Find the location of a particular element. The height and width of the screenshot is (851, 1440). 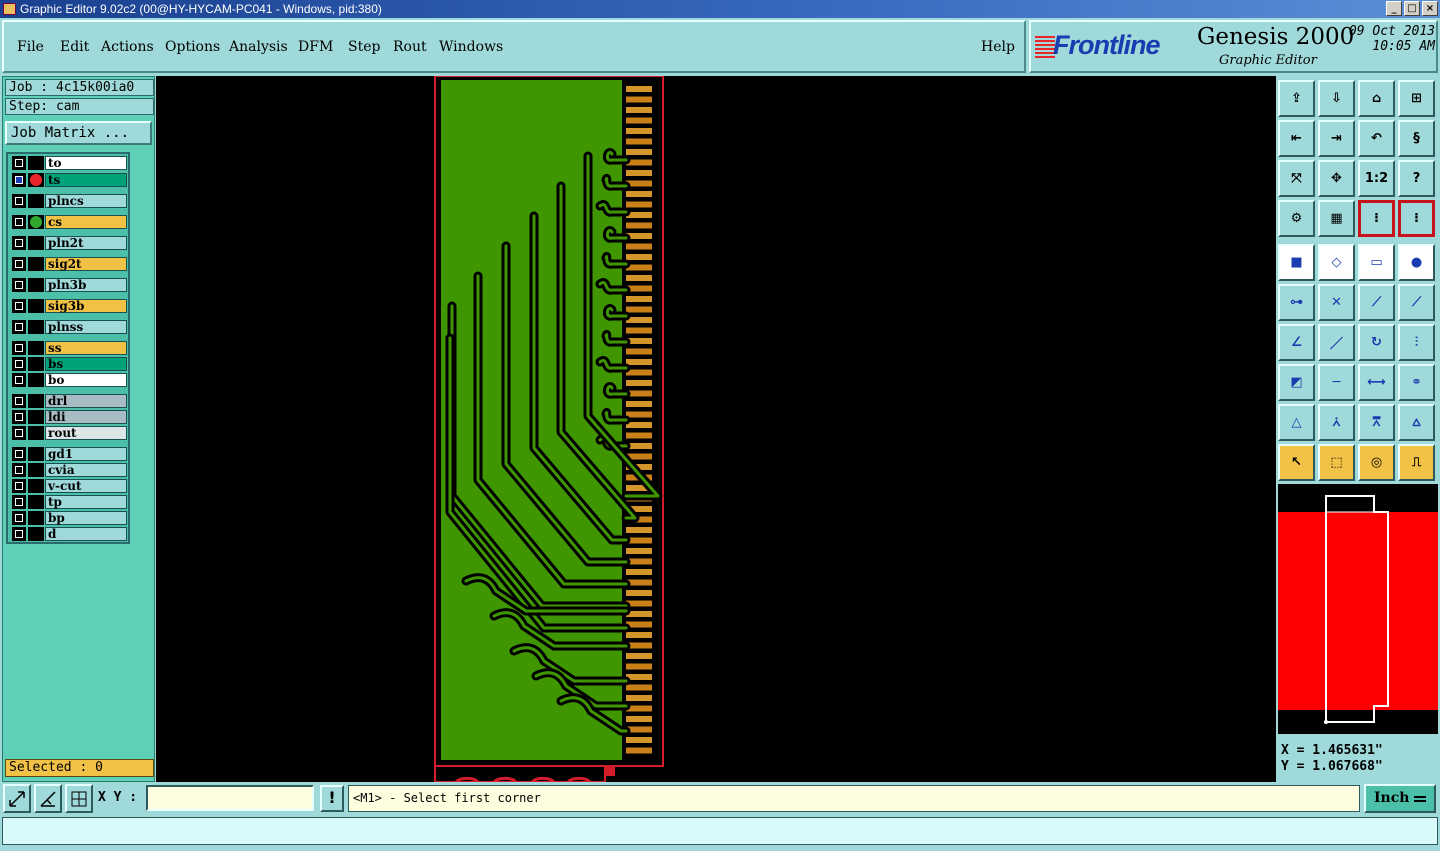

menu-edit: Edit is located at coordinates (74, 47).